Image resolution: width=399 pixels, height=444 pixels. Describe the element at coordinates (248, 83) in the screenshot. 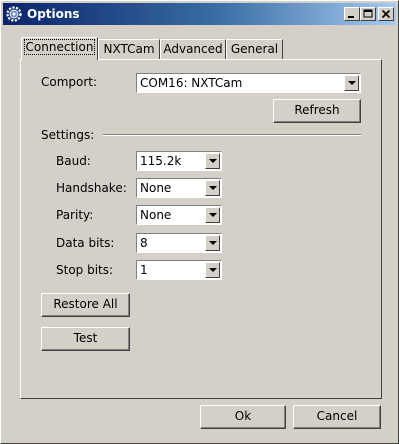

I see `comport-select: COM16: NXTCam` at that location.